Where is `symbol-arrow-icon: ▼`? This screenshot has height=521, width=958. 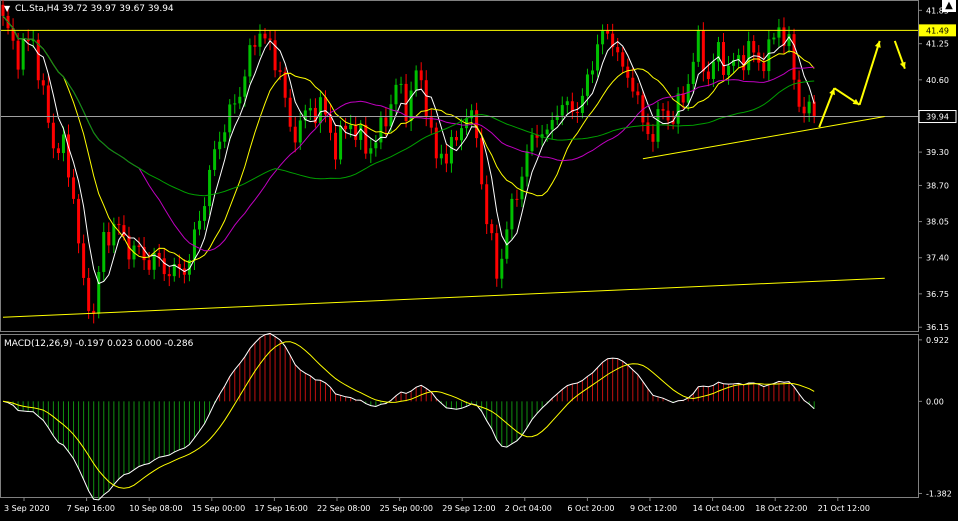
symbol-arrow-icon: ▼ is located at coordinates (7, 8).